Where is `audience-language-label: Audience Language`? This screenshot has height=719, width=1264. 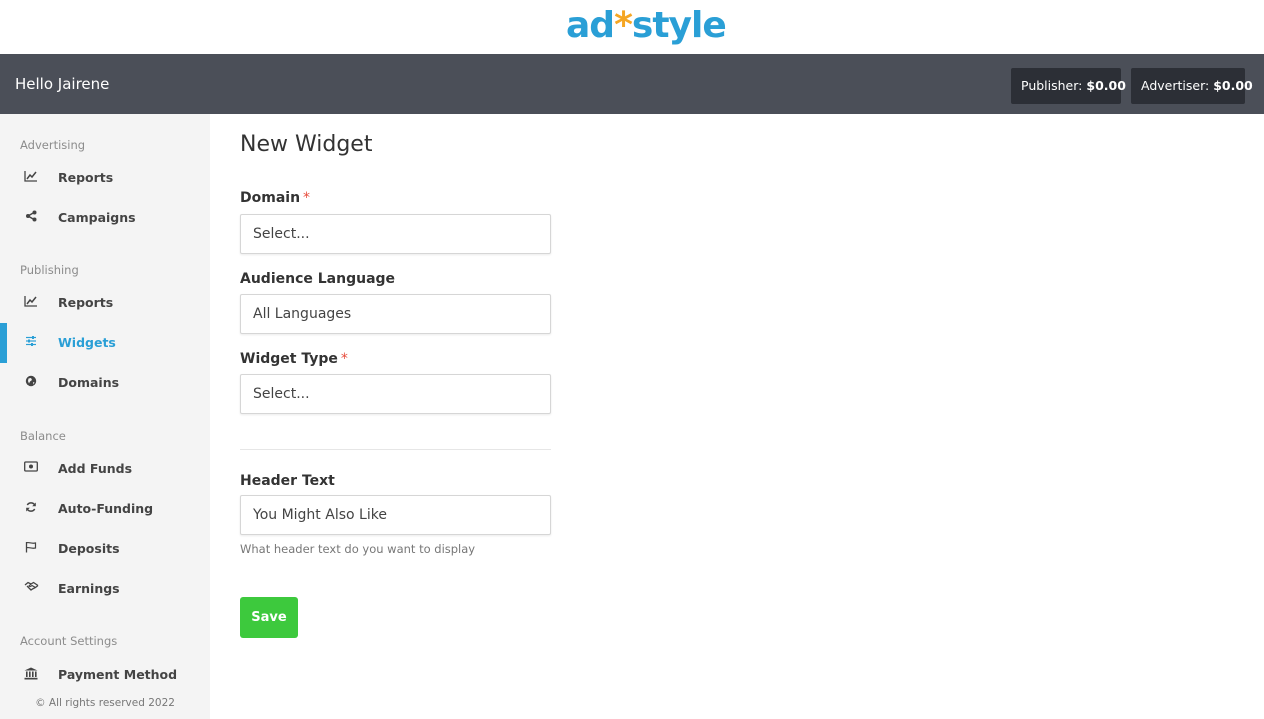
audience-language-label: Audience Language is located at coordinates (318, 279).